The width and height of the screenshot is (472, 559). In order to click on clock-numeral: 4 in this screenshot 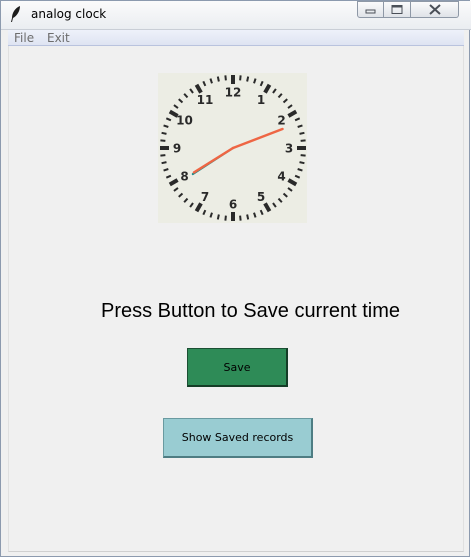, I will do `click(281, 177)`.